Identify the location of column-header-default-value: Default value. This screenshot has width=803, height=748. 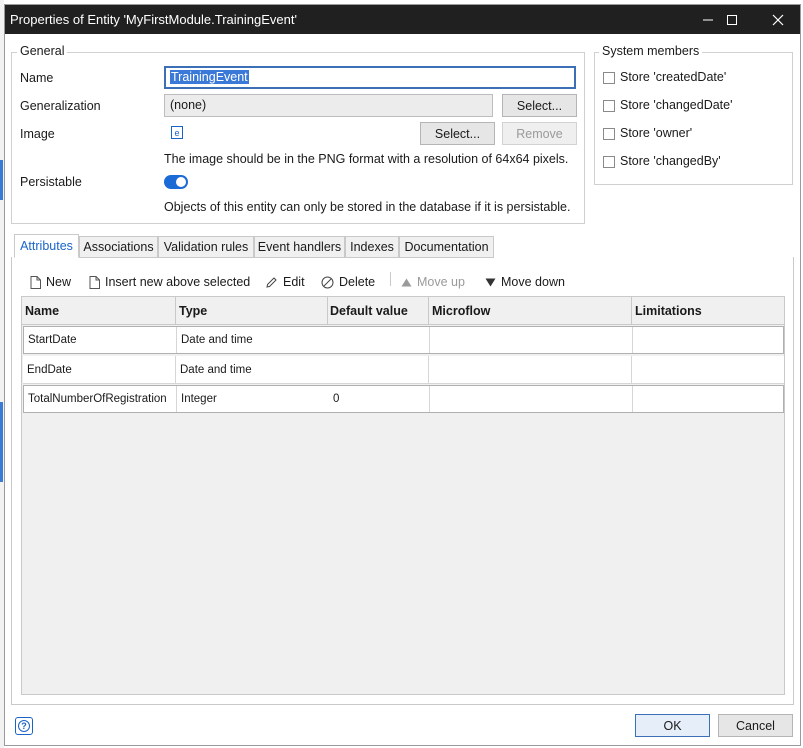
(378, 311).